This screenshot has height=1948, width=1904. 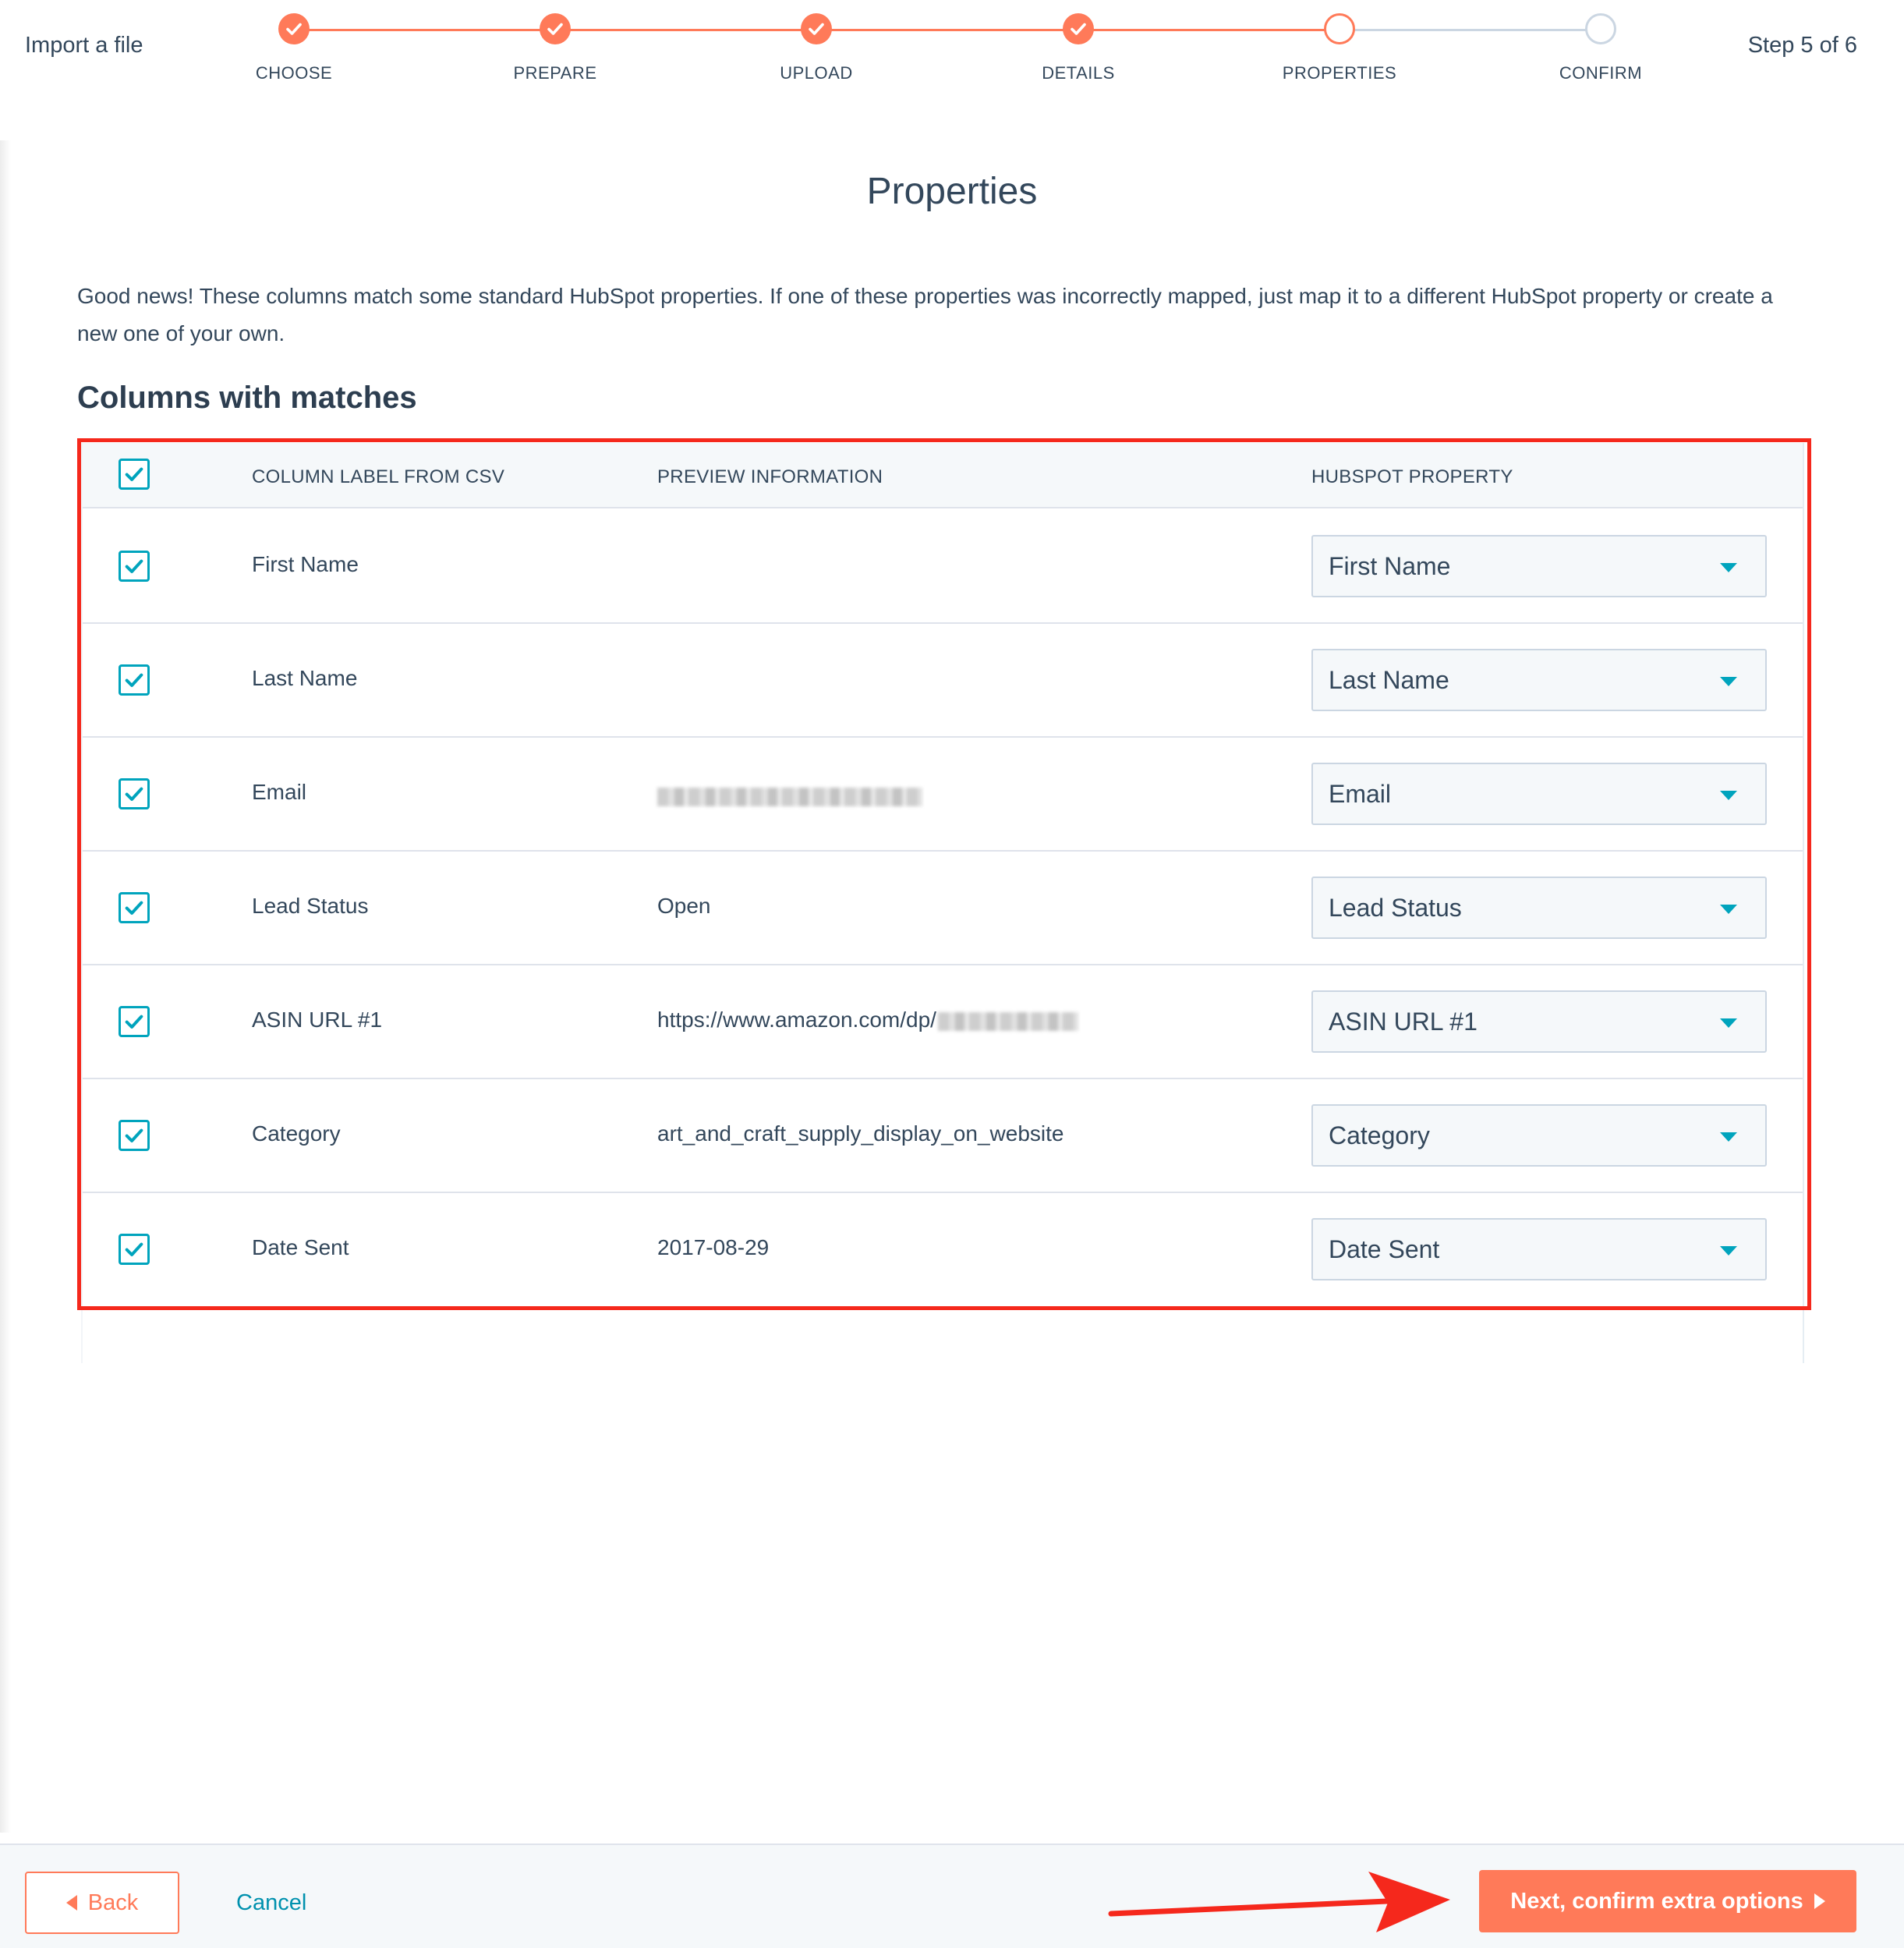 What do you see at coordinates (1380, 1135) in the screenshot?
I see `select-value: Category` at bounding box center [1380, 1135].